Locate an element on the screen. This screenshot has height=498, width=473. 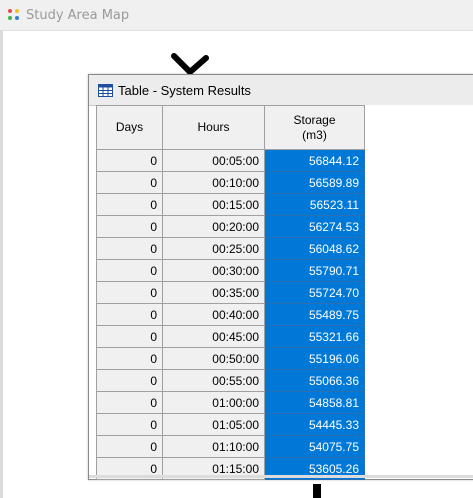
table-row: 0 00:30:00 55790.71 is located at coordinates (230, 270).